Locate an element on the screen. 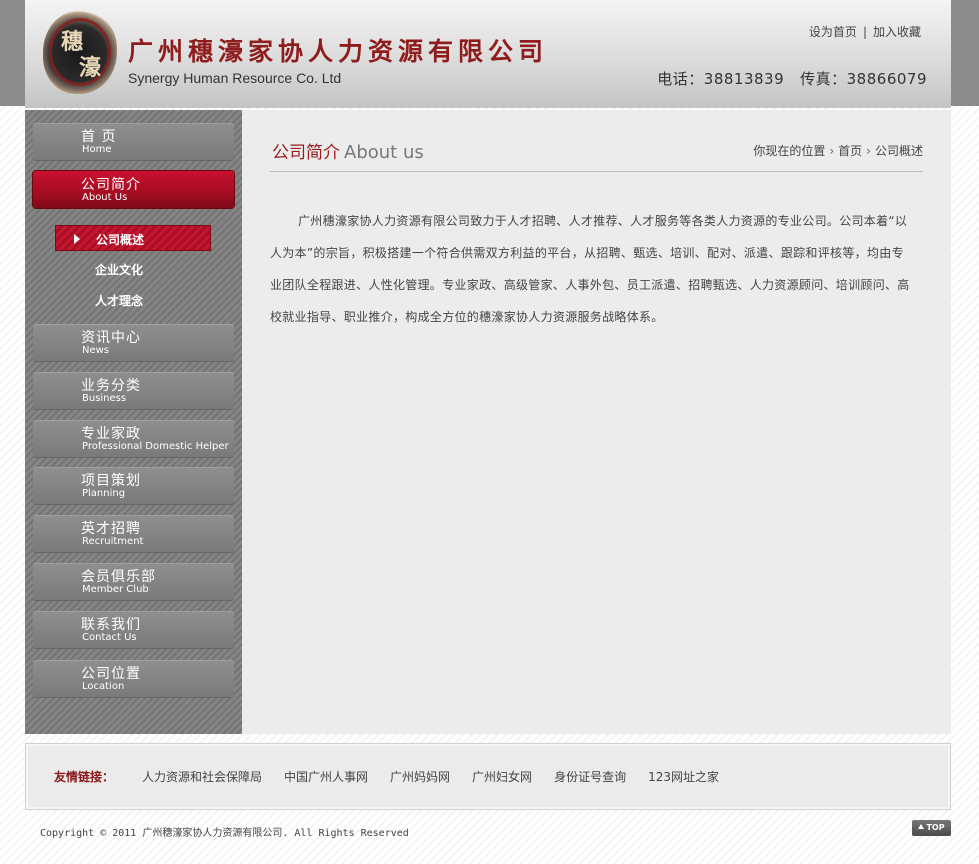  back-to-top-label: TOP is located at coordinates (935, 827).